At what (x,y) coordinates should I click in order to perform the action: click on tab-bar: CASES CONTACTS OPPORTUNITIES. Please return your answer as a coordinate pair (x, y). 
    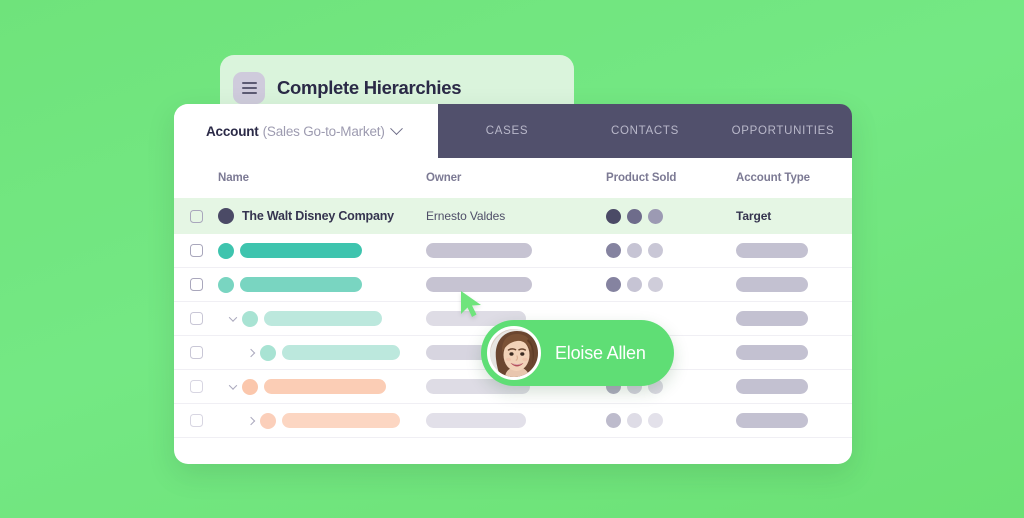
    Looking at the image, I should click on (645, 131).